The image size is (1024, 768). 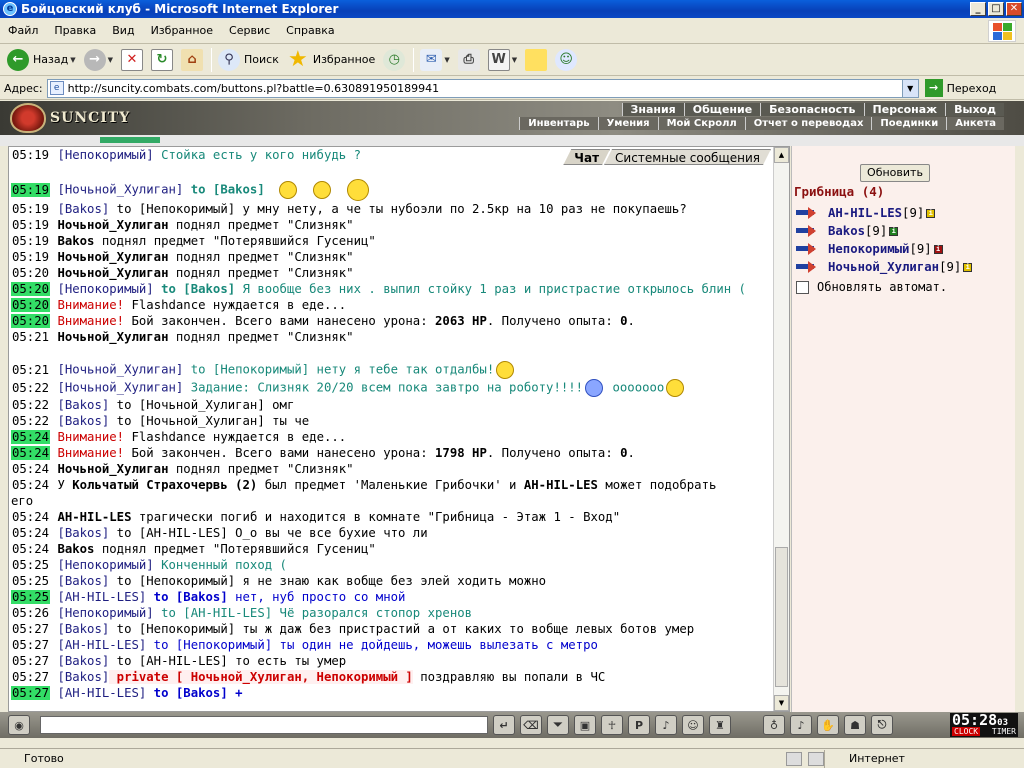 What do you see at coordinates (960, 88) in the screenshot?
I see `go-button: → Переход` at bounding box center [960, 88].